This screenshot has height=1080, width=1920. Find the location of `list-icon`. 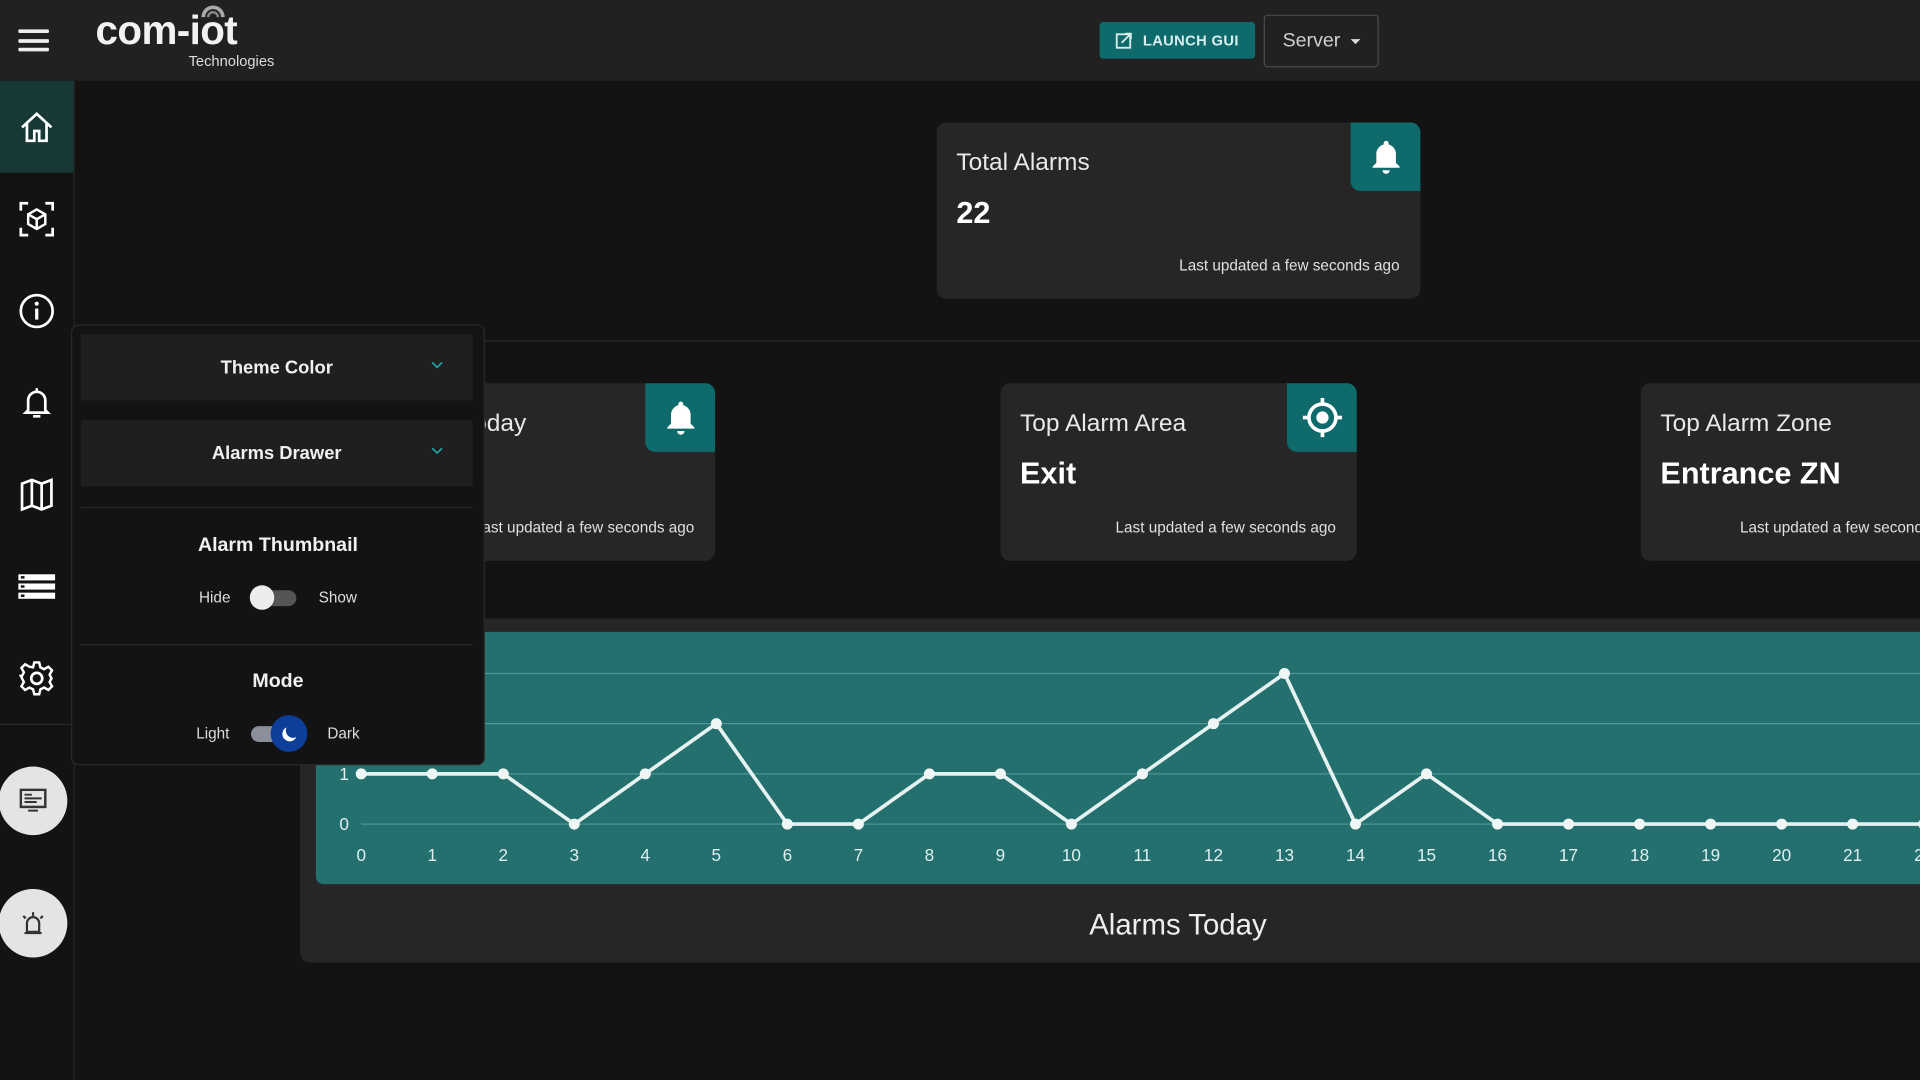

list-icon is located at coordinates (37, 586).